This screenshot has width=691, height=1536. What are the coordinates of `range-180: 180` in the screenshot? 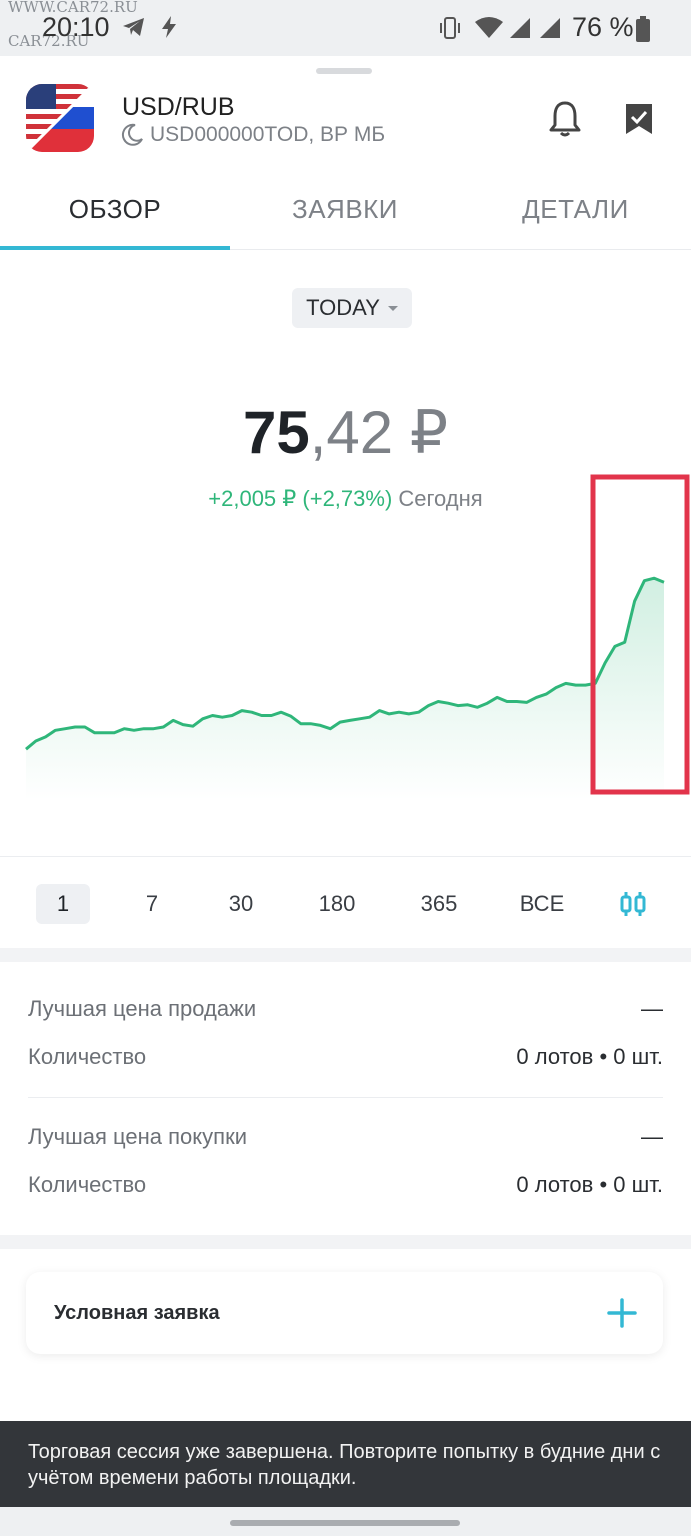 It's located at (337, 904).